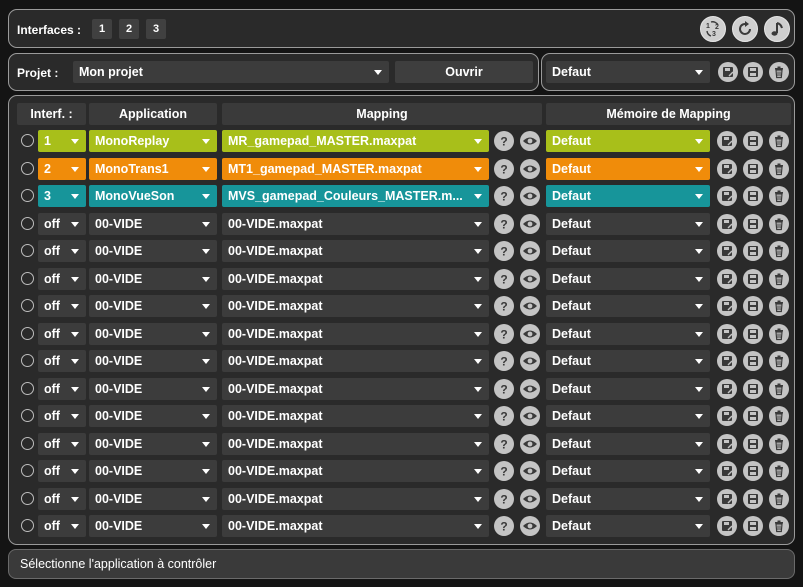  What do you see at coordinates (231, 72) in the screenshot?
I see `project-select: Mon projet` at bounding box center [231, 72].